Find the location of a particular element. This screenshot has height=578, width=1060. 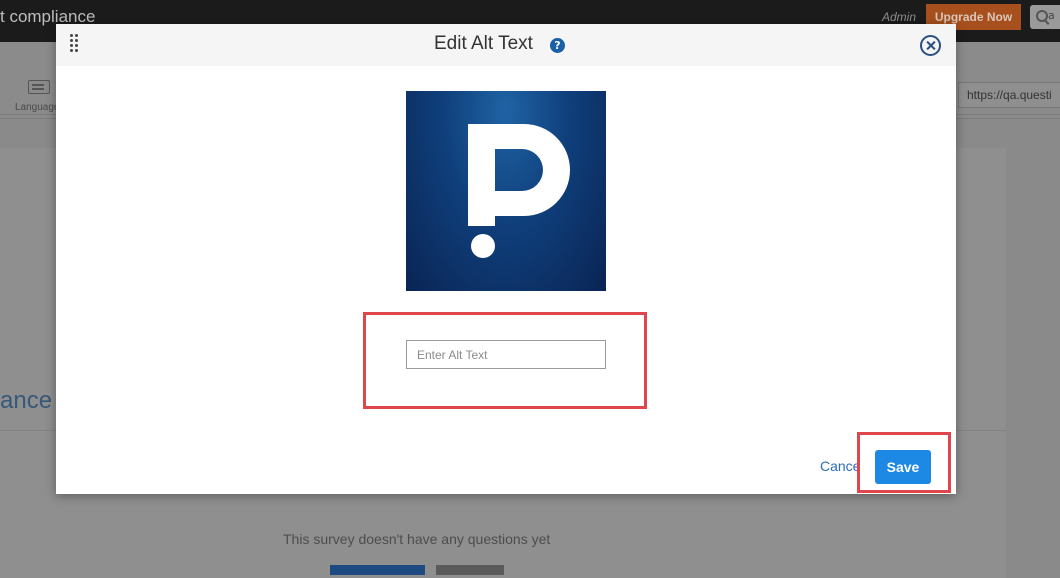

dialog-header: Edit Alt Text ? is located at coordinates (506, 45).